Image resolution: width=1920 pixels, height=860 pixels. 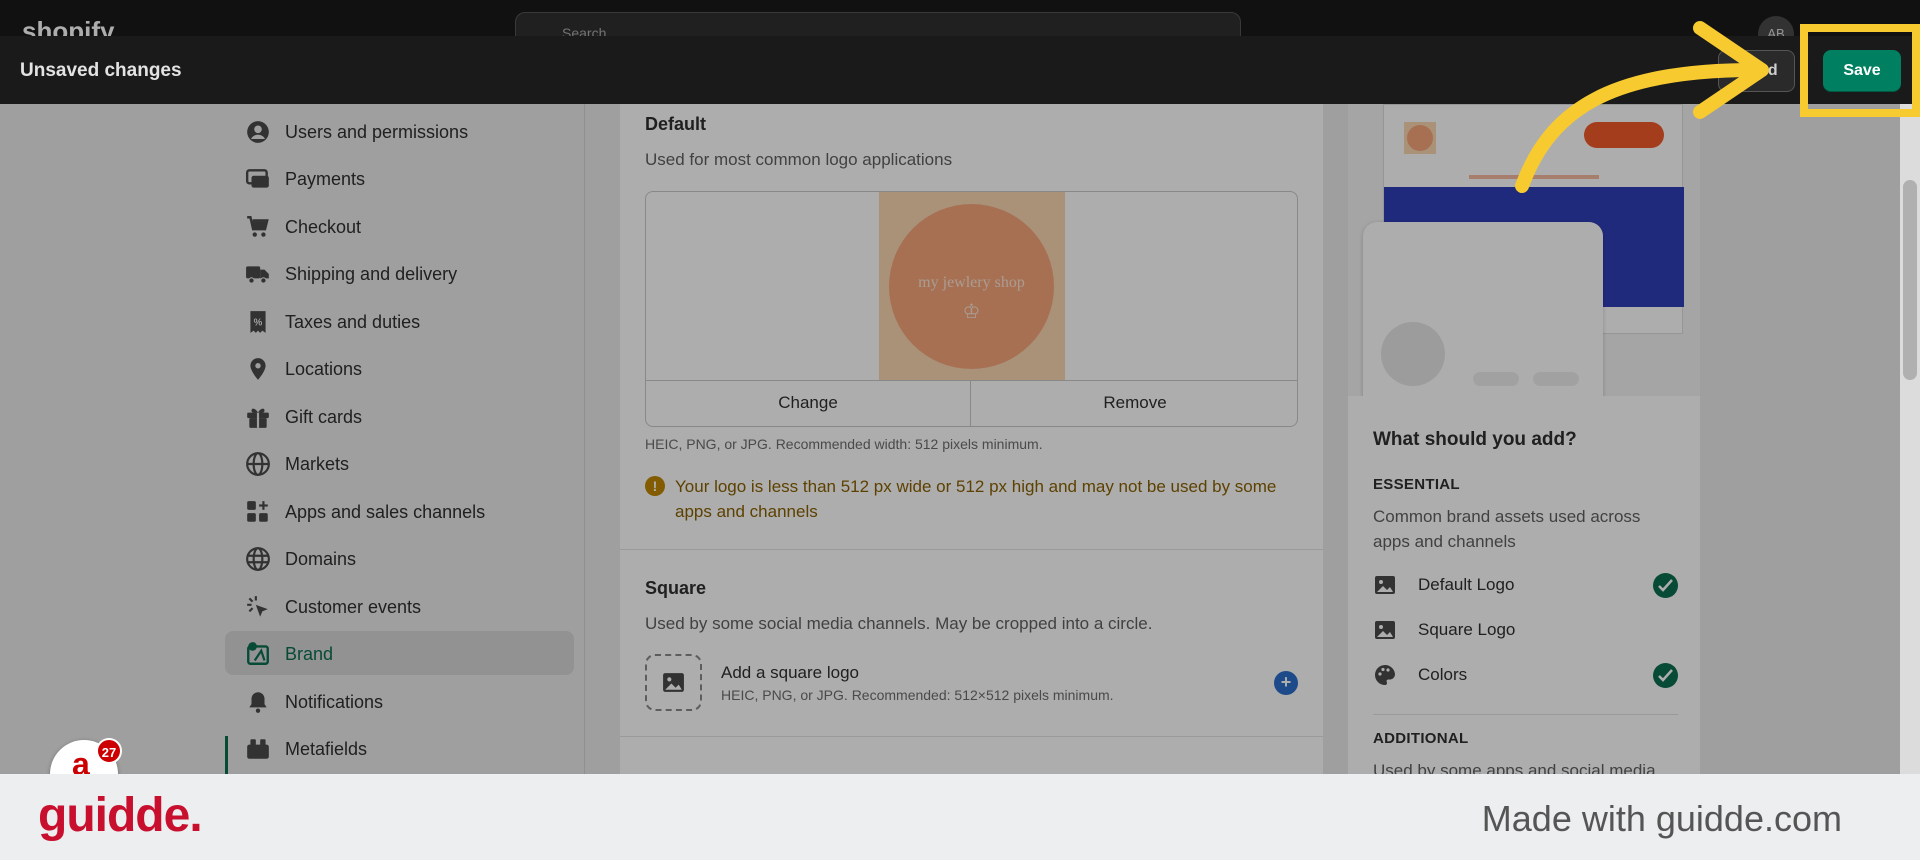 What do you see at coordinates (120, 815) in the screenshot?
I see `guidde-logo: guidde.` at bounding box center [120, 815].